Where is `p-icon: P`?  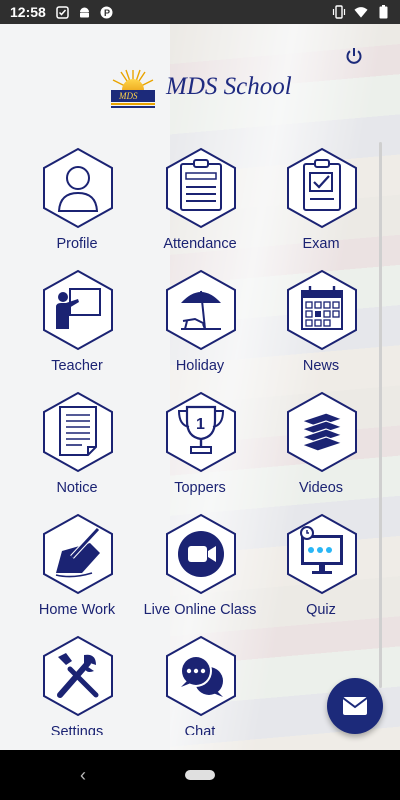 p-icon: P is located at coordinates (107, 12).